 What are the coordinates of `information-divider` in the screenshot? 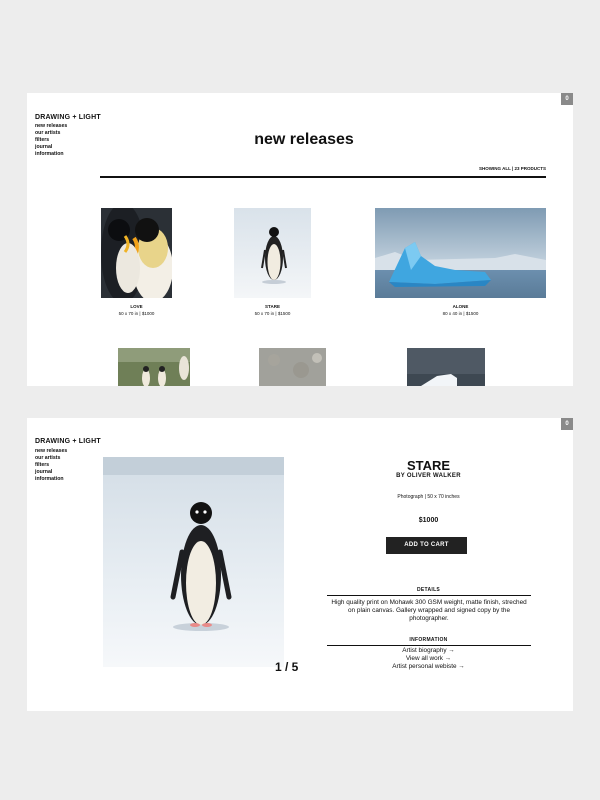 It's located at (429, 645).